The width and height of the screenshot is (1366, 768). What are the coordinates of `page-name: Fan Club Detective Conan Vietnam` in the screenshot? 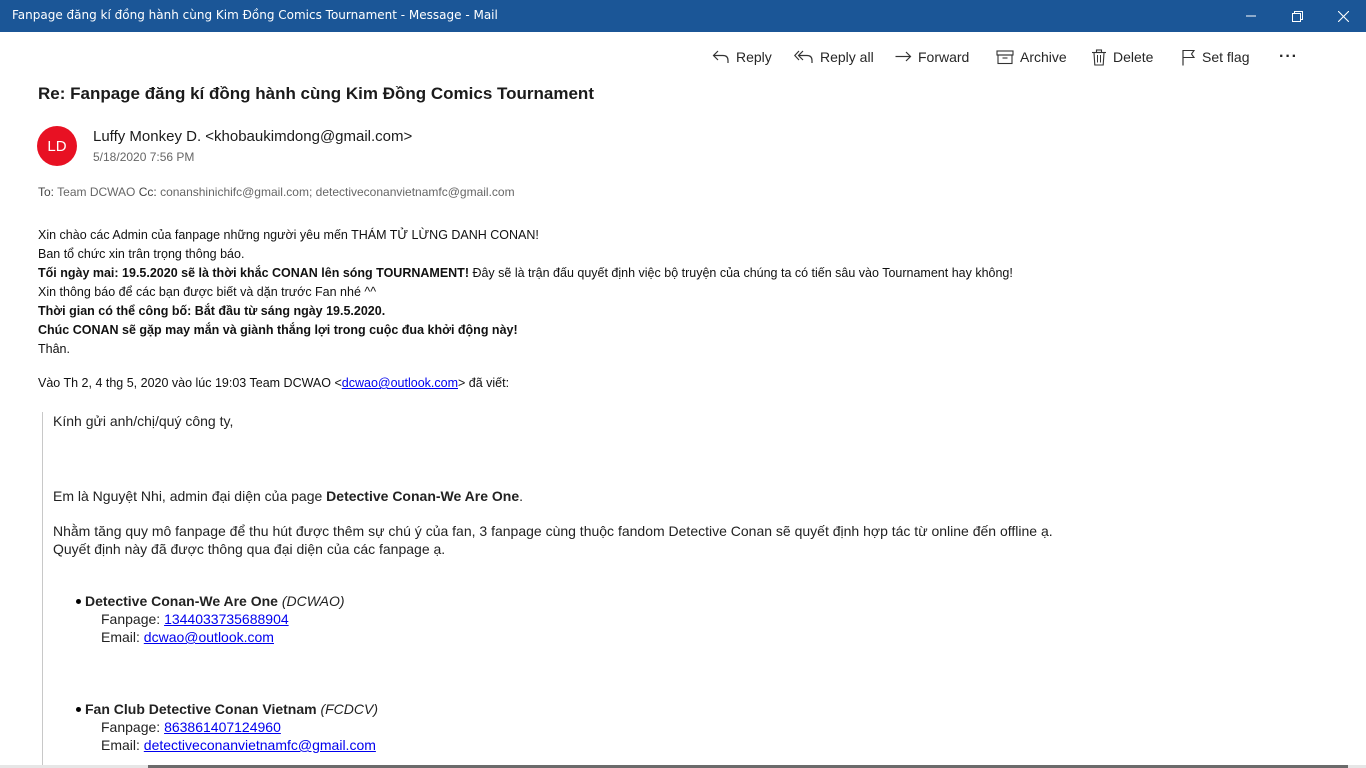 It's located at (201, 709).